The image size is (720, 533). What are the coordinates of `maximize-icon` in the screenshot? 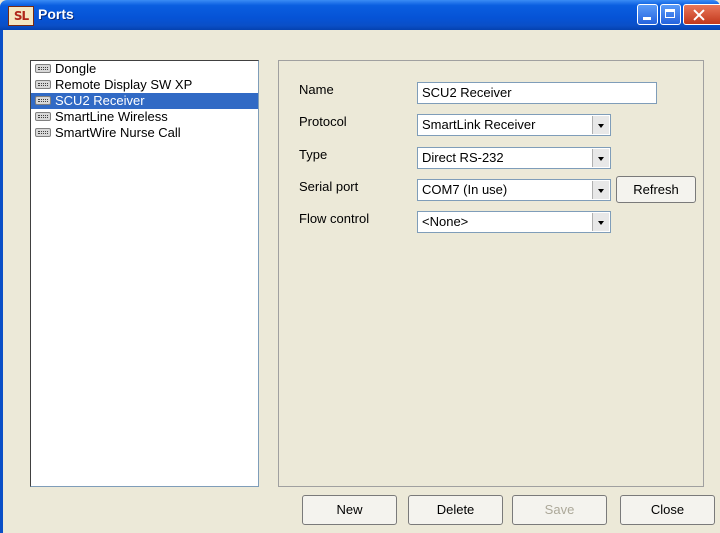 It's located at (670, 14).